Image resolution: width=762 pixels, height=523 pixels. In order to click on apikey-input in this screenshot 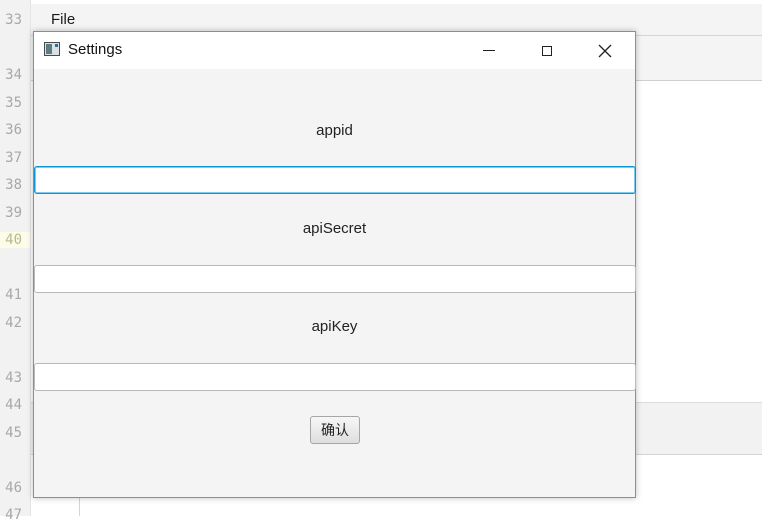, I will do `click(335, 377)`.